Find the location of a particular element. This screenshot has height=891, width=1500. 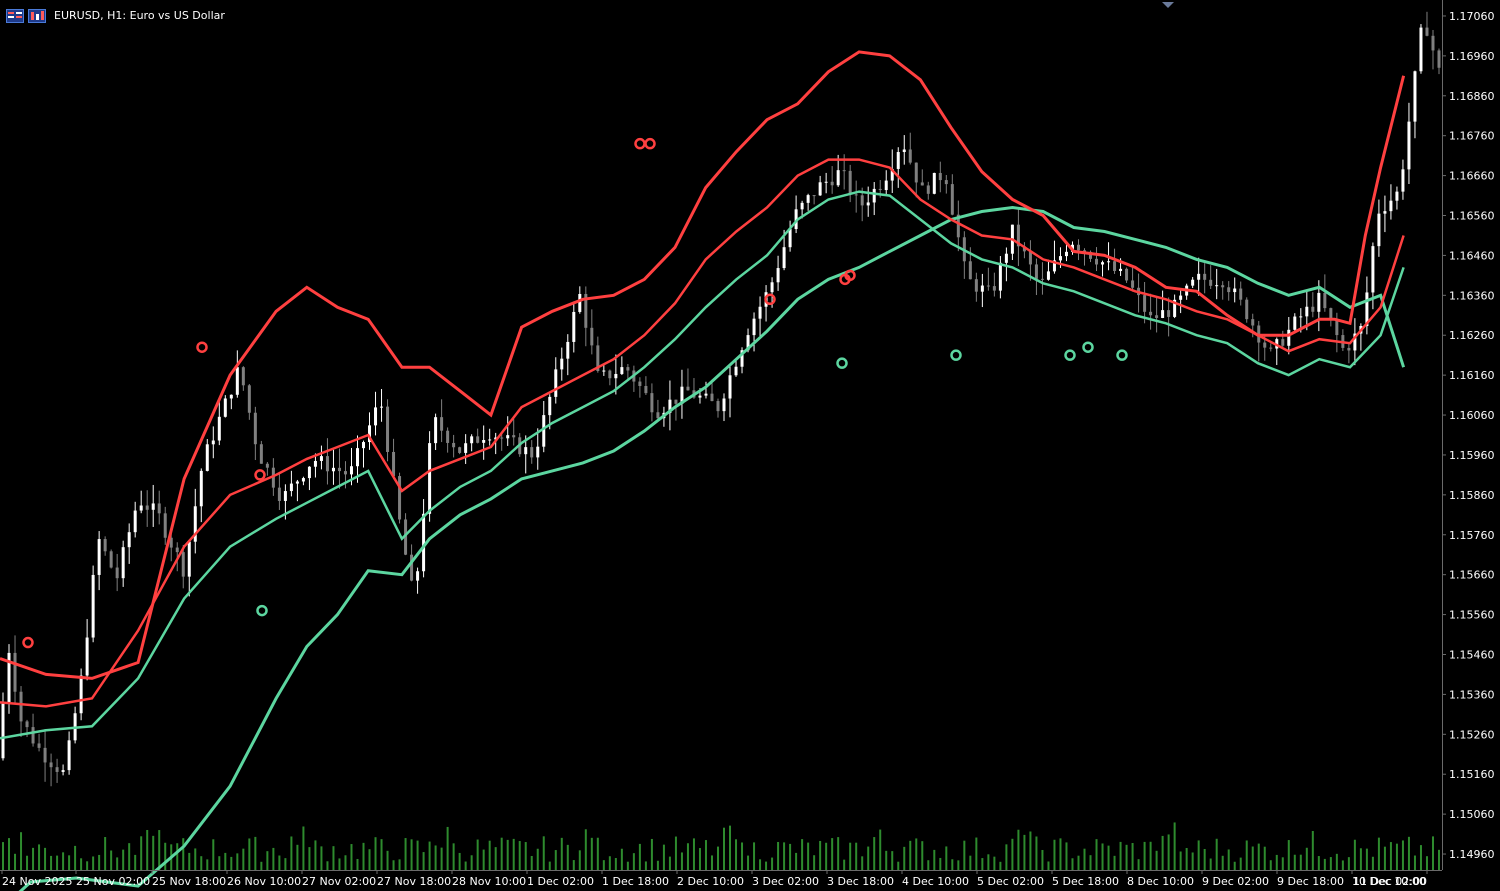

price-tick-label: 1.16360 is located at coordinates (1472, 295).